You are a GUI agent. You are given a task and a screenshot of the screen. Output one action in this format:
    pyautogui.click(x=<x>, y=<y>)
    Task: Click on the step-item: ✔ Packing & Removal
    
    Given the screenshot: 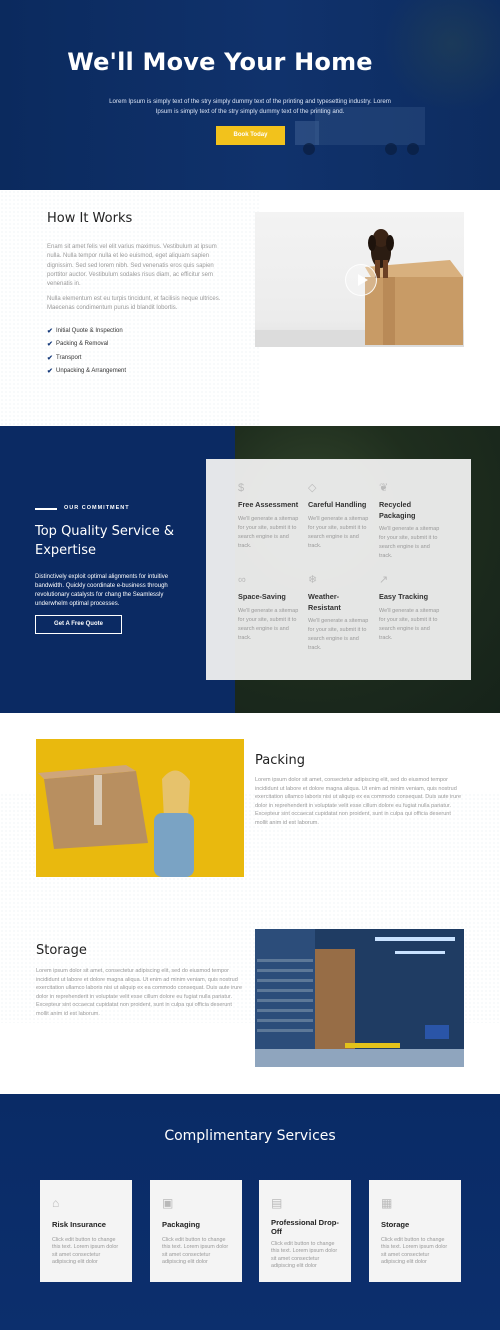 What is the action you would take?
    pyautogui.click(x=78, y=345)
    